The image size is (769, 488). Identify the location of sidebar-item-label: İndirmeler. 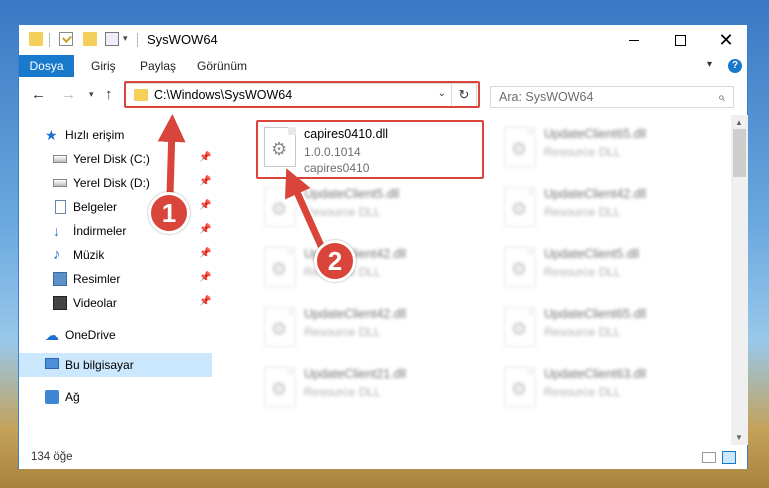
(100, 231).